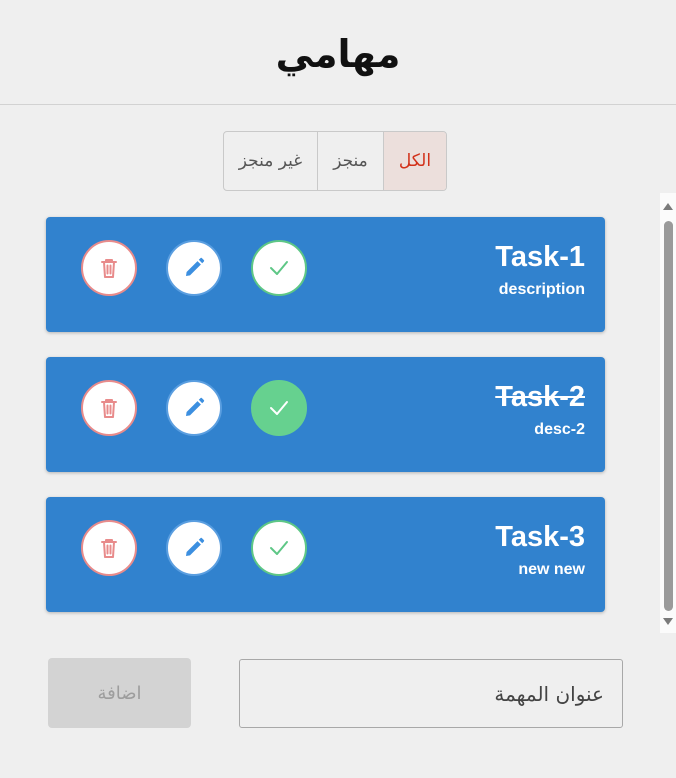 Image resolution: width=676 pixels, height=778 pixels. What do you see at coordinates (431, 693) in the screenshot?
I see `task-title-input` at bounding box center [431, 693].